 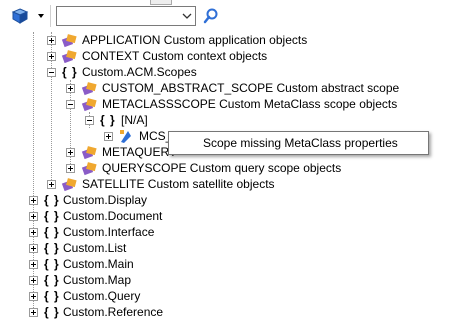 I want to click on tree-node-mcs: MCS_, so click(x=86, y=136).